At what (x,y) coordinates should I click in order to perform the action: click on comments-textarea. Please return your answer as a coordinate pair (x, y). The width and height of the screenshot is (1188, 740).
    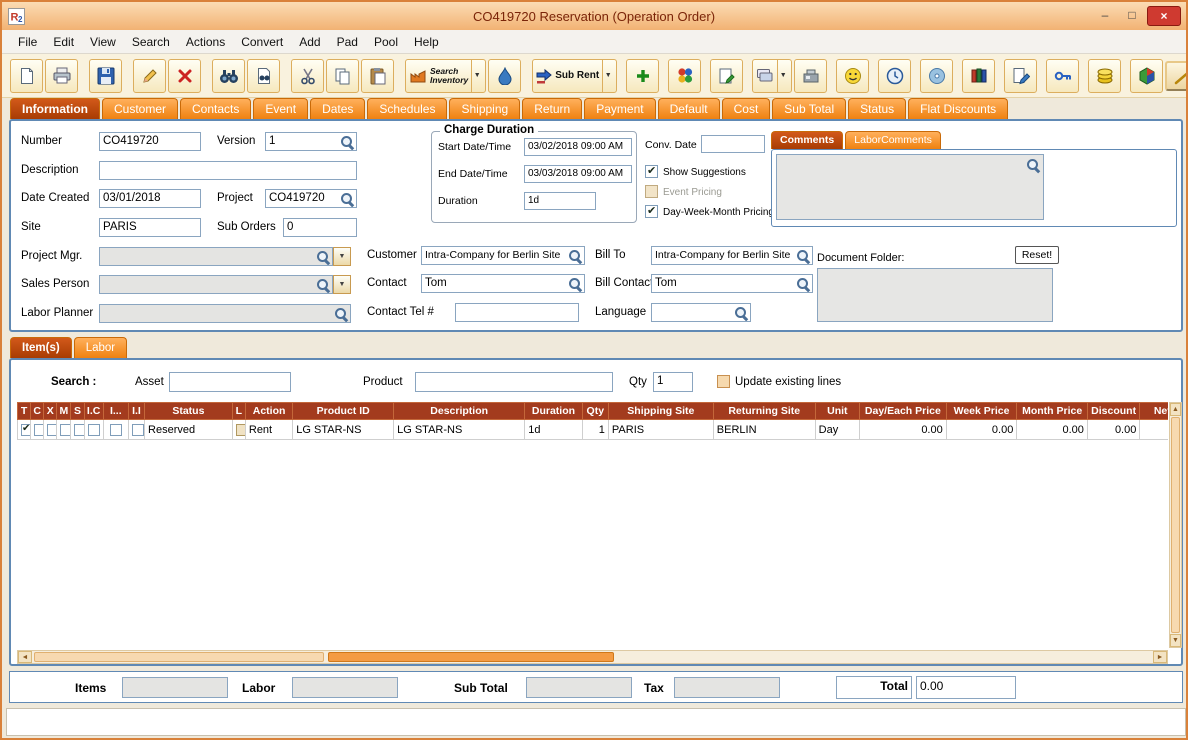
    Looking at the image, I should click on (910, 187).